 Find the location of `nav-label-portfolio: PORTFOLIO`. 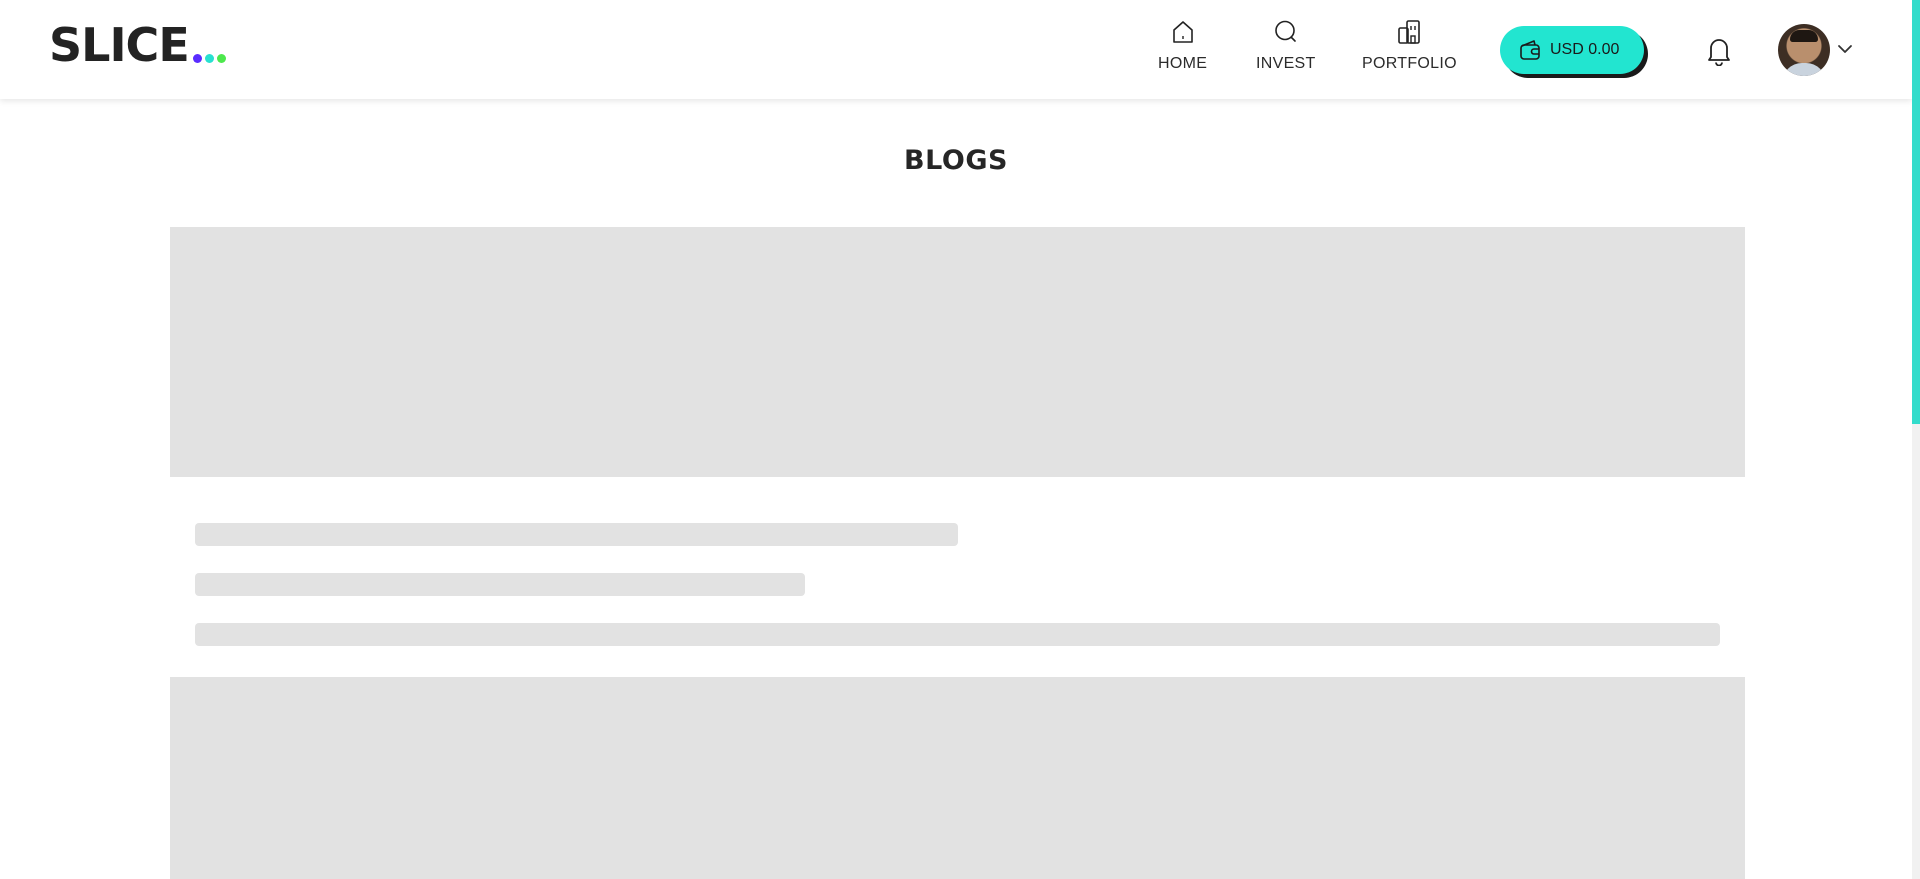

nav-label-portfolio: PORTFOLIO is located at coordinates (1409, 63).